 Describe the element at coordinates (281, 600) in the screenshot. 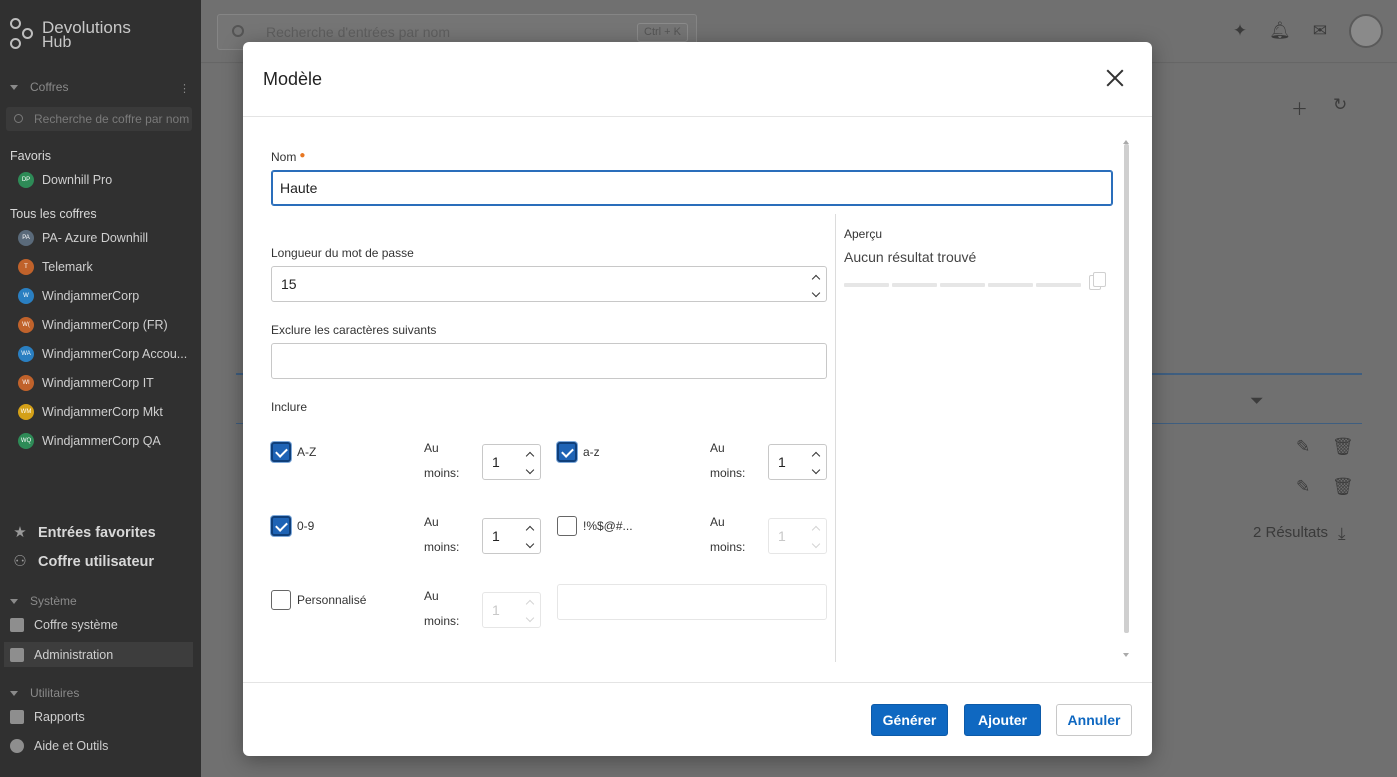

I see `custom-checkbox` at that location.